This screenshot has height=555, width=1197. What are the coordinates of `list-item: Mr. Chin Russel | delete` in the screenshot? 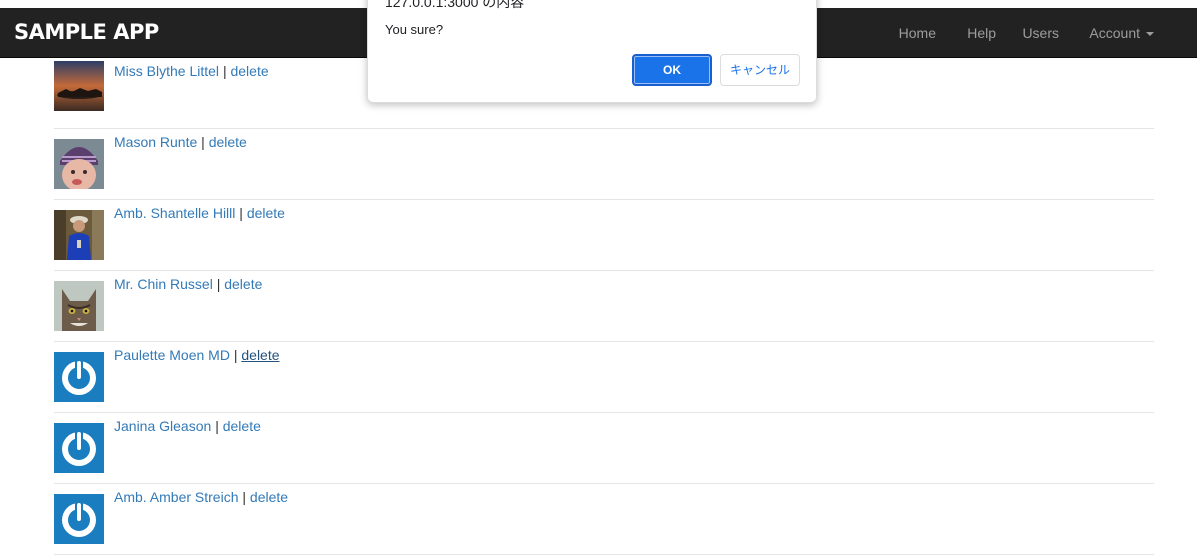 It's located at (604, 306).